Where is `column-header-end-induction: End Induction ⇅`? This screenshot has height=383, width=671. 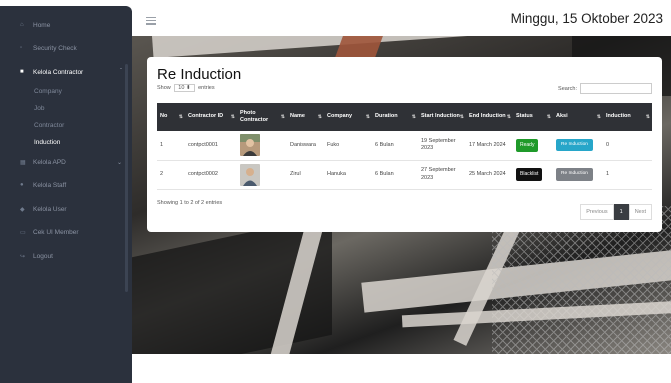
column-header-end-induction: End Induction ⇅ is located at coordinates (489, 117).